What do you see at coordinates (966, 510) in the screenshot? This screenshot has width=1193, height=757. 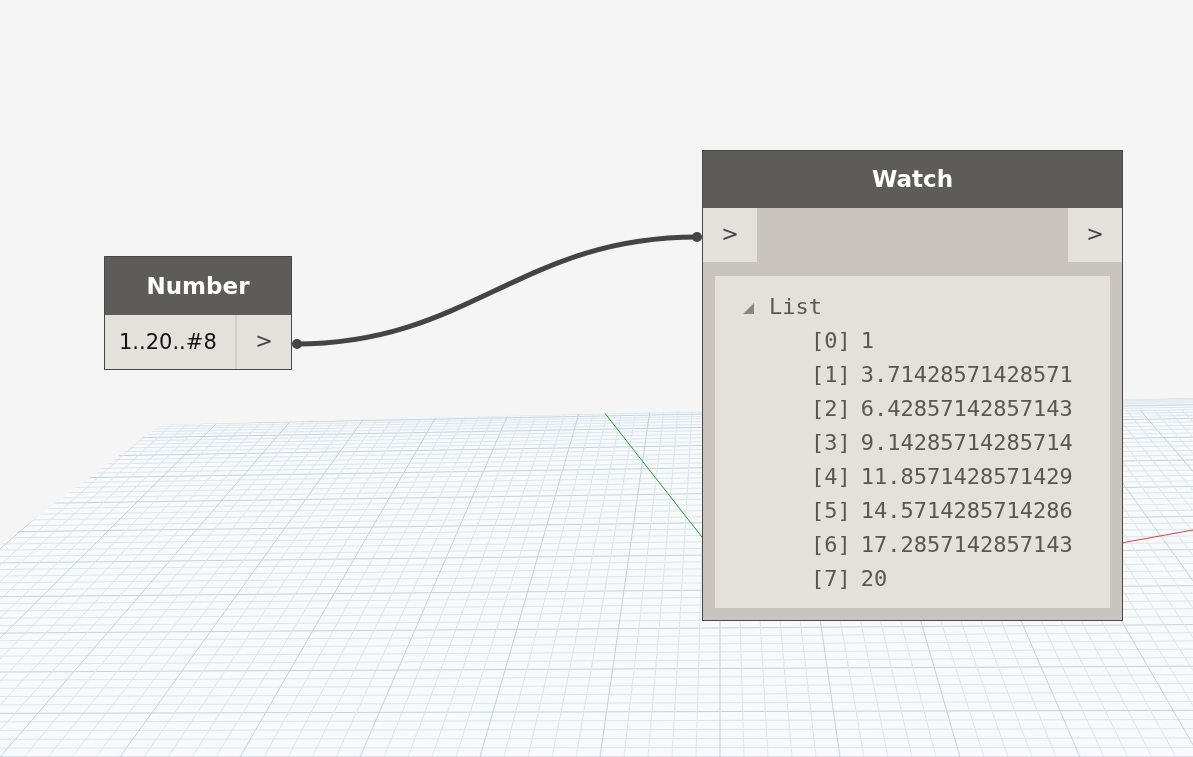 I see `list-value: 14.5714285714286` at bounding box center [966, 510].